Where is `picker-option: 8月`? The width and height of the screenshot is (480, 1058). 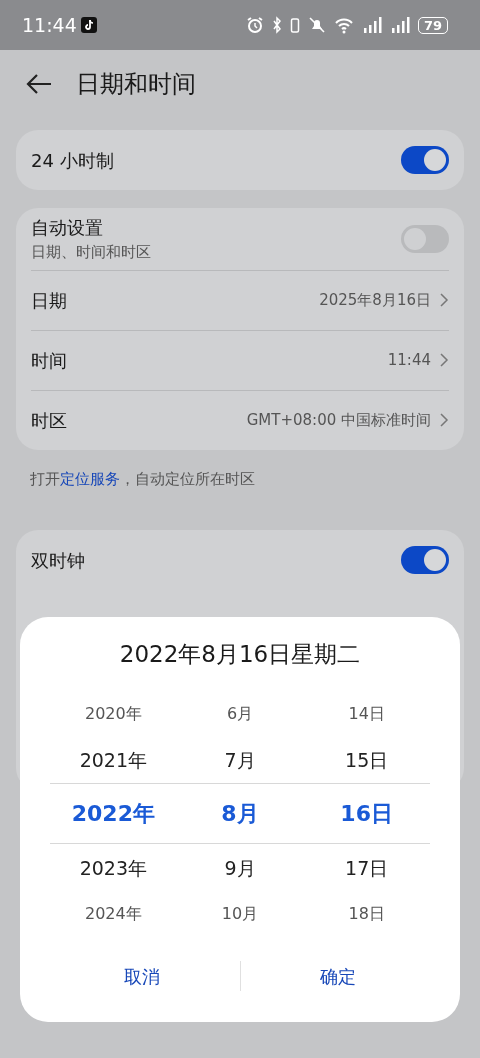 picker-option: 8月 is located at coordinates (240, 813).